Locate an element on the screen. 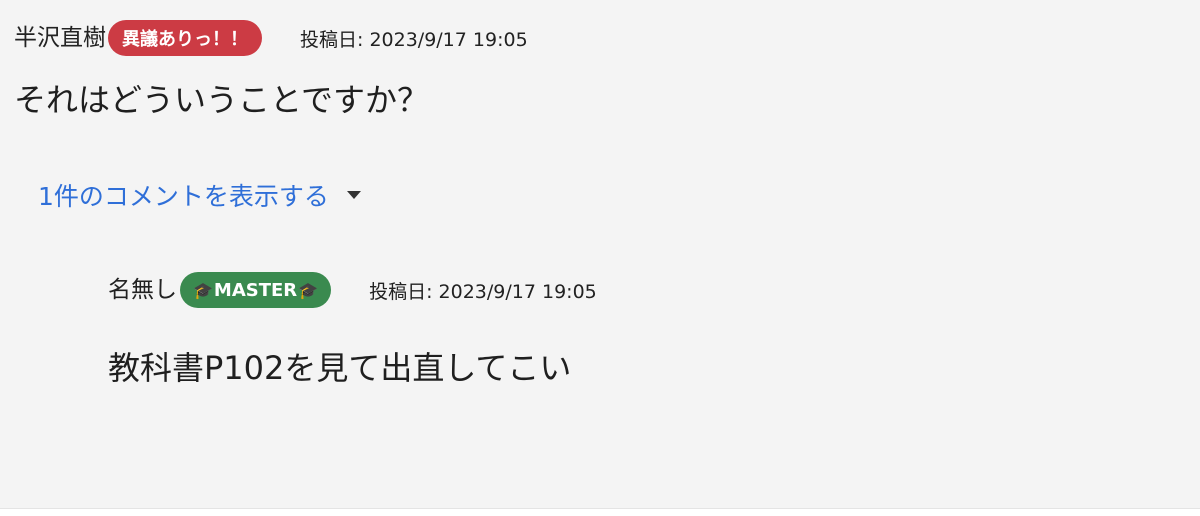 This screenshot has height=516, width=1200. show-comments-button: 1件のコメントを表示する is located at coordinates (199, 195).